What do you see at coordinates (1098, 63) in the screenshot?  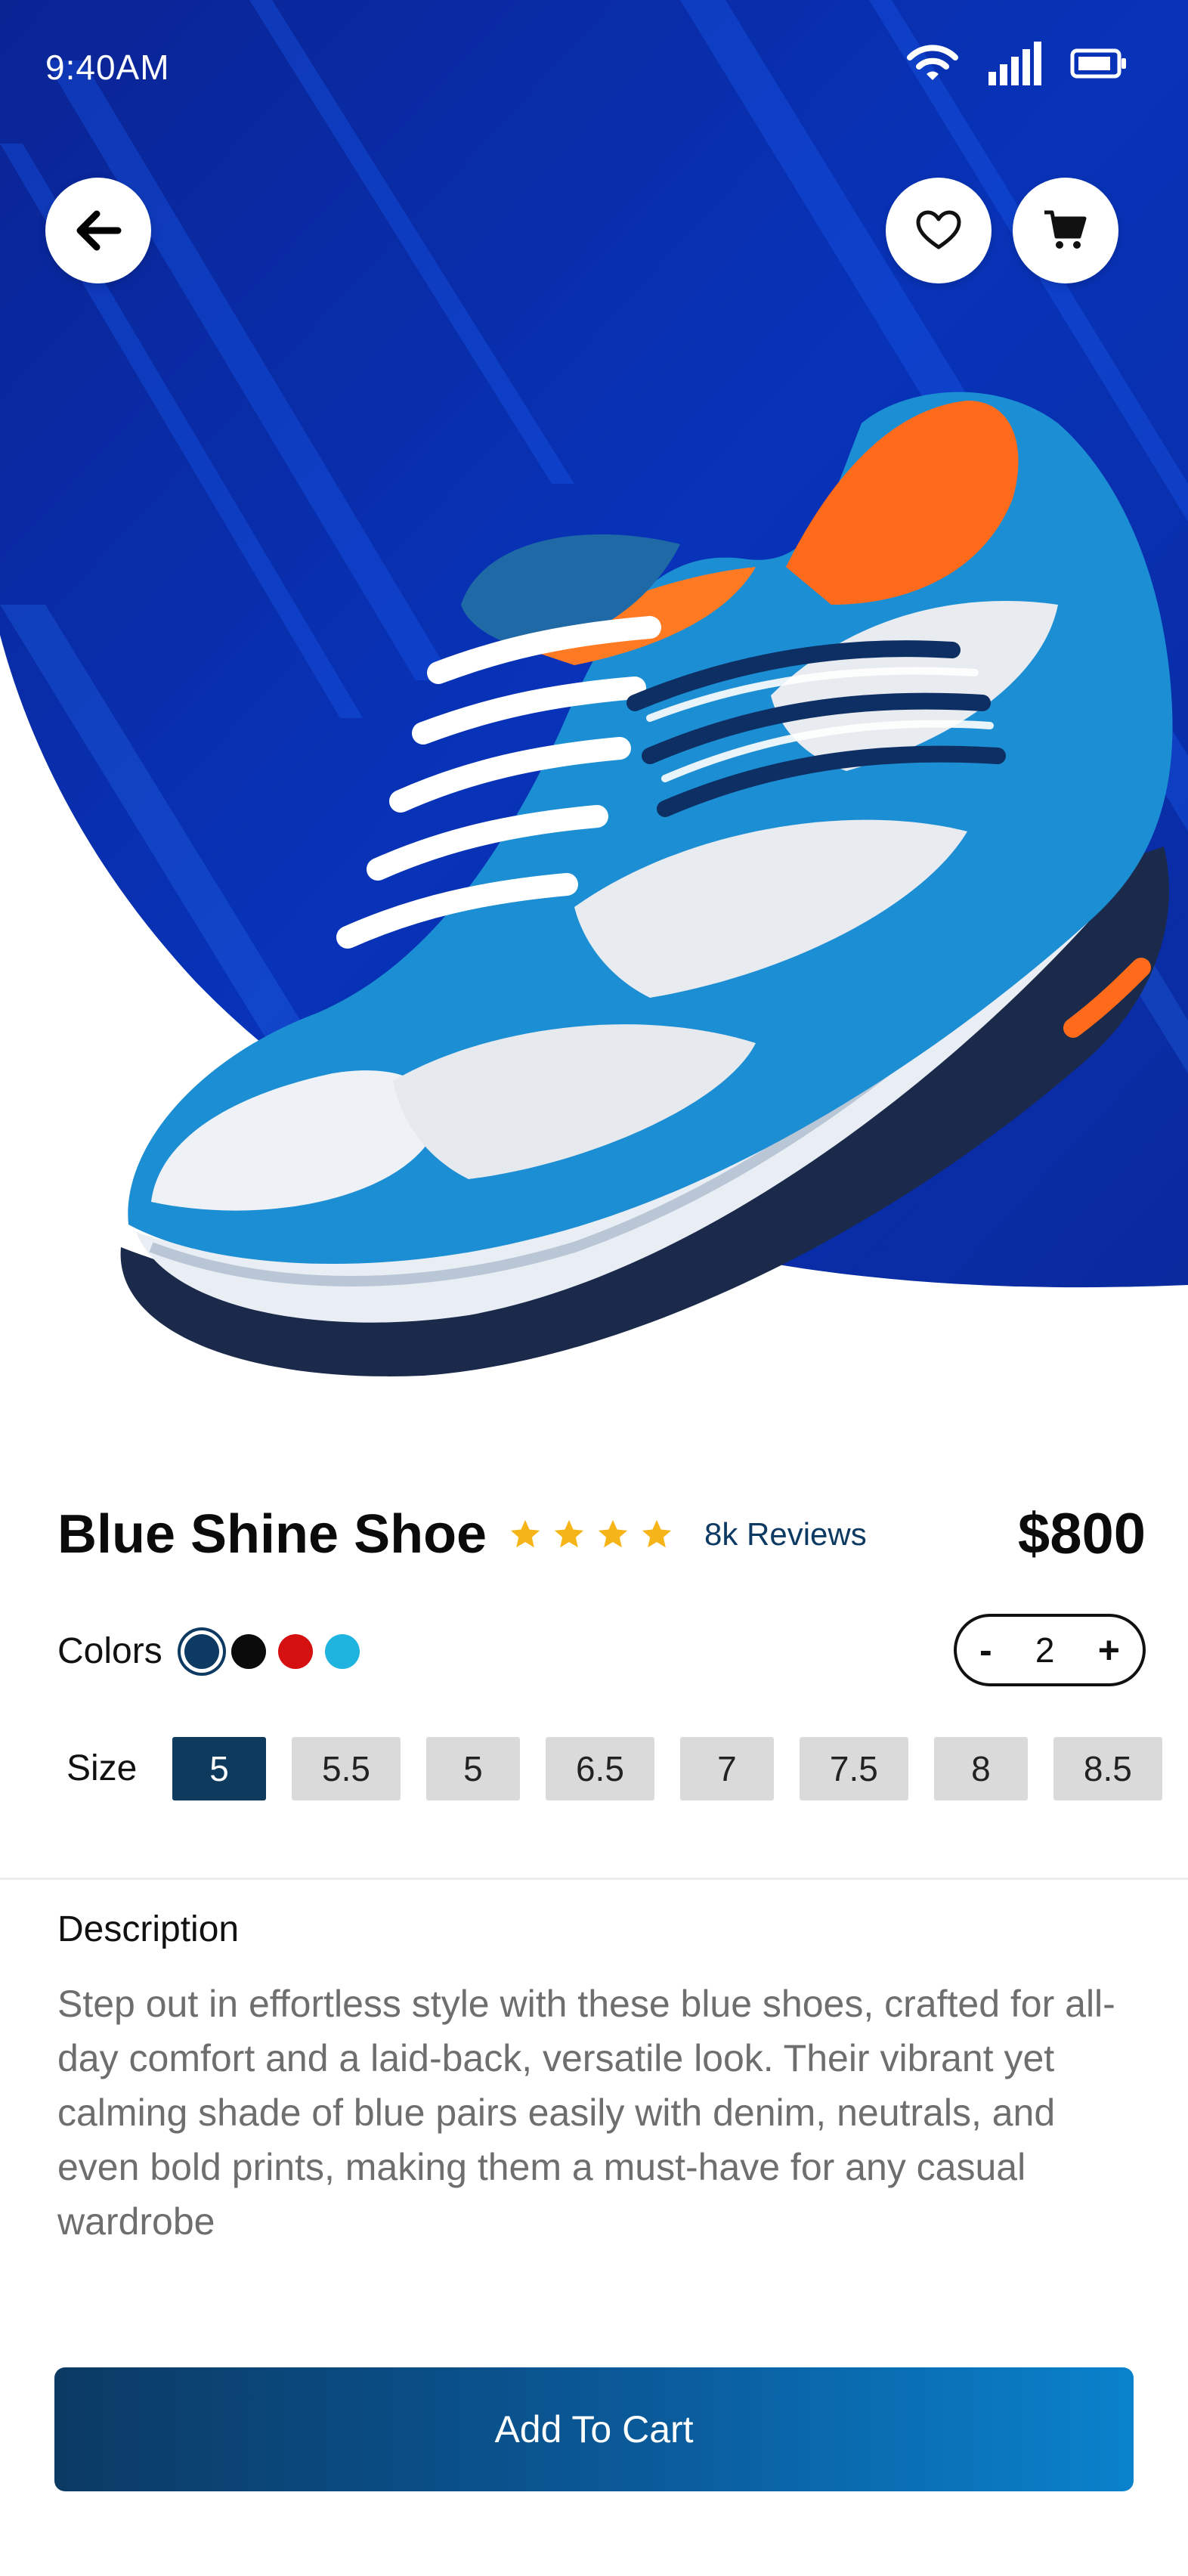 I see `battery-icon` at bounding box center [1098, 63].